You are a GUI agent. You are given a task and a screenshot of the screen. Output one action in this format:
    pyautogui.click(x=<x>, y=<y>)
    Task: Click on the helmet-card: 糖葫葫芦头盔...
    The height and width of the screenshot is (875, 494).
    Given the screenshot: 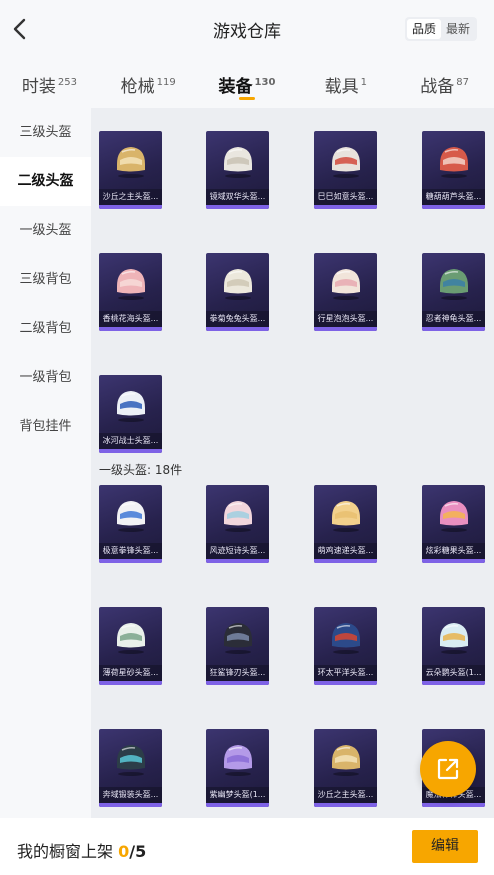 What is the action you would take?
    pyautogui.click(x=453, y=170)
    